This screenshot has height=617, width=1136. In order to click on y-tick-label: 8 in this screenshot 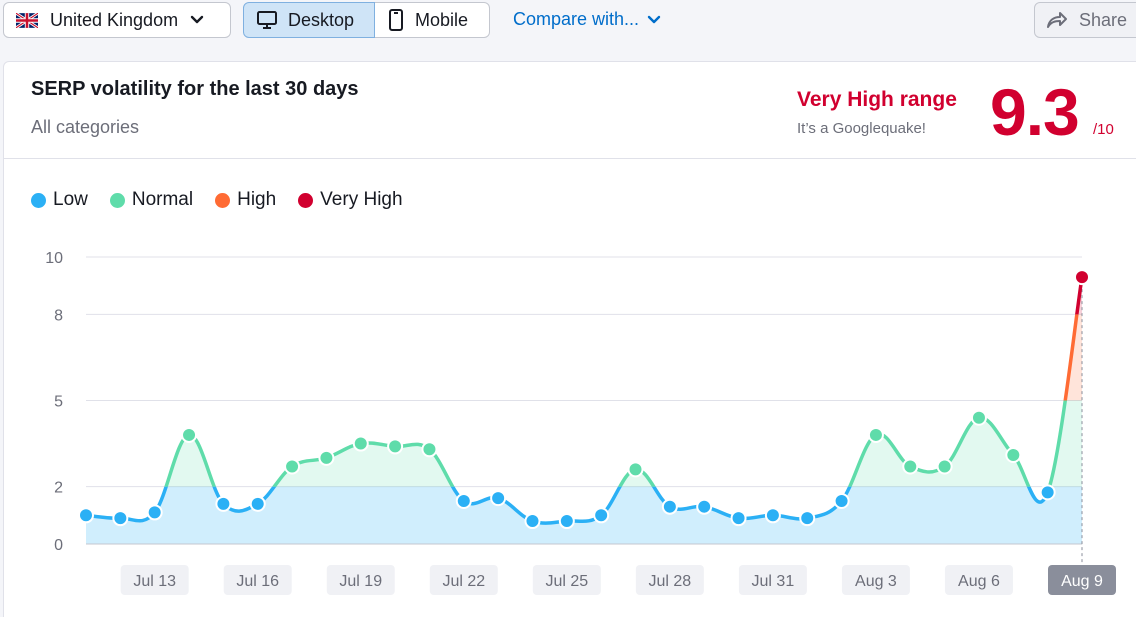, I will do `click(58, 315)`.